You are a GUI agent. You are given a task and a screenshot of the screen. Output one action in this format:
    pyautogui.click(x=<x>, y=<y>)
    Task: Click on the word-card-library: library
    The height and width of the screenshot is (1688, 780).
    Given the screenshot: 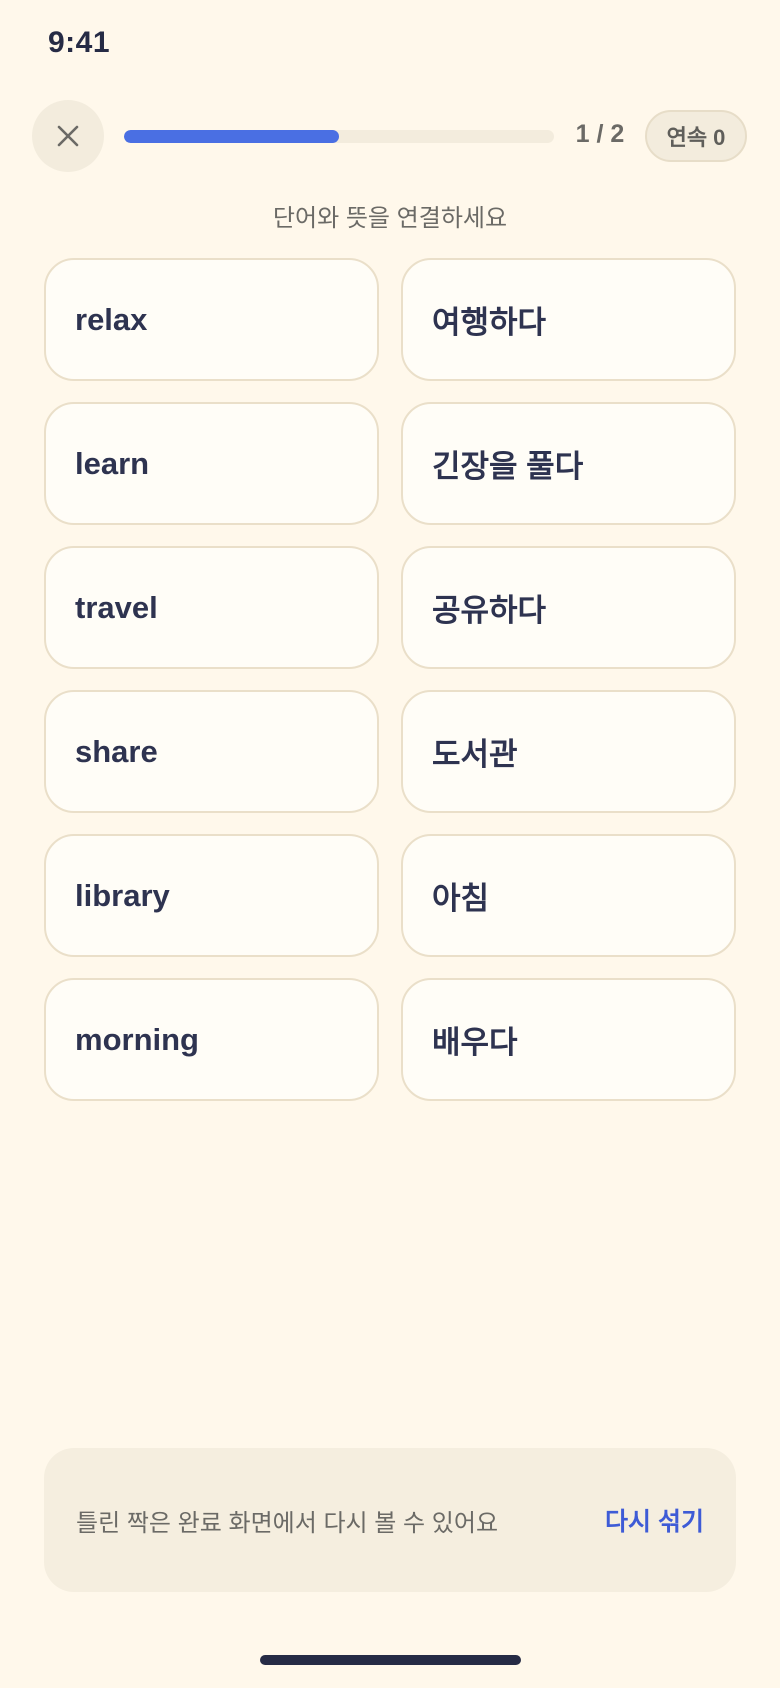 What is the action you would take?
    pyautogui.click(x=211, y=895)
    